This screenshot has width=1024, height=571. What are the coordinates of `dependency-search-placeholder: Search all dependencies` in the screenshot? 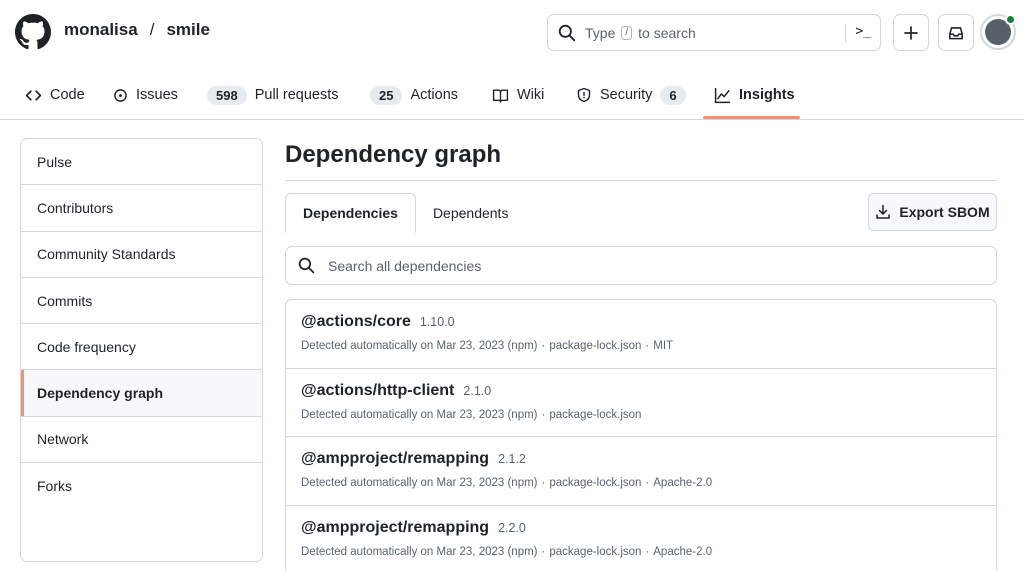 It's located at (405, 265).